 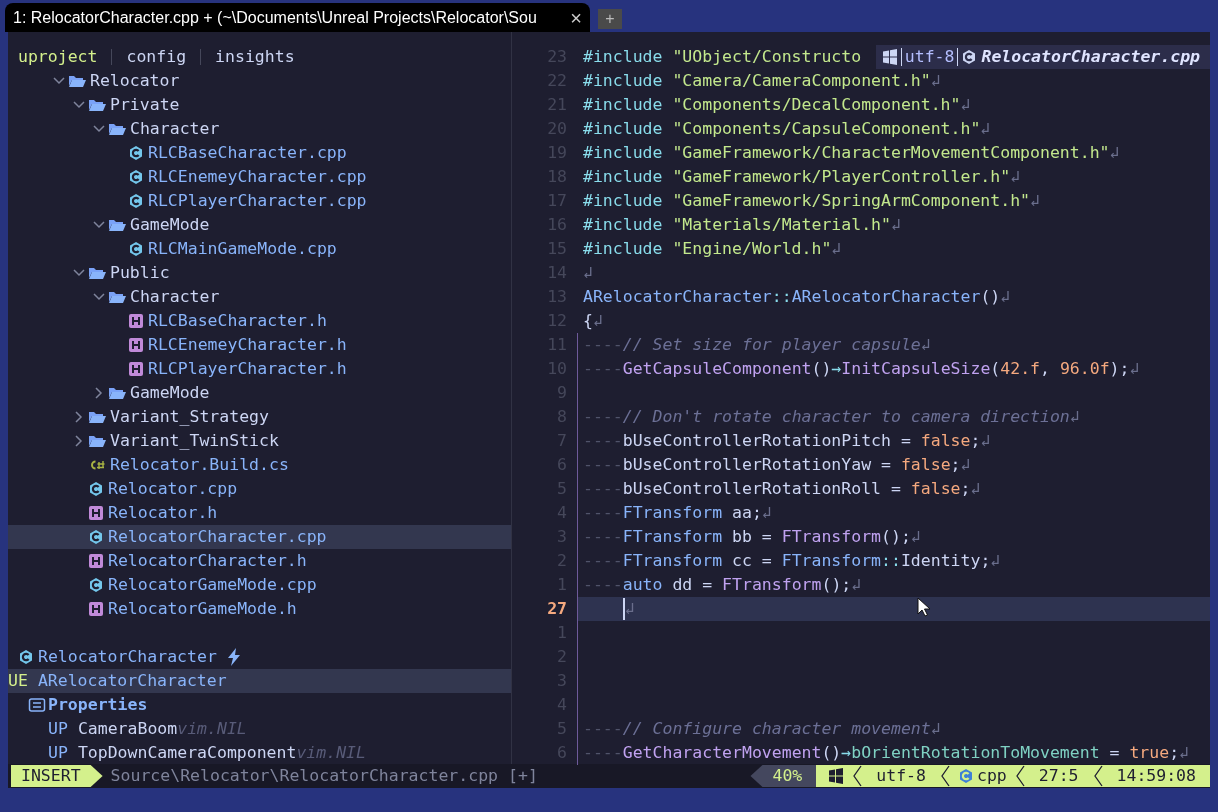 I want to click on tree-item: RelocatorGameMode.cpp, so click(x=259, y=585).